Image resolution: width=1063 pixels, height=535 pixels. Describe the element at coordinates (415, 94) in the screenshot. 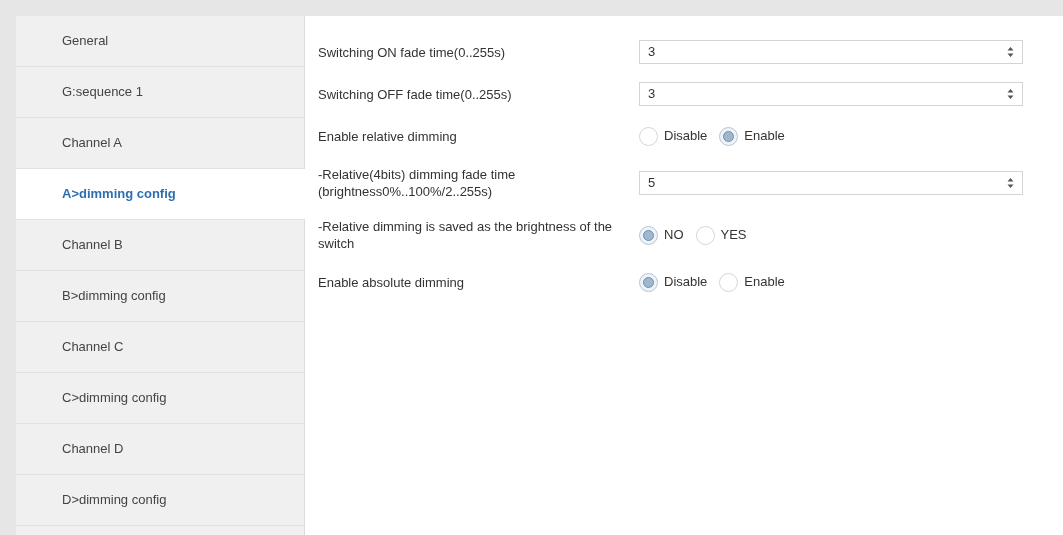

I see `parameter-label: Switching OFF fade time(0..255s)` at that location.